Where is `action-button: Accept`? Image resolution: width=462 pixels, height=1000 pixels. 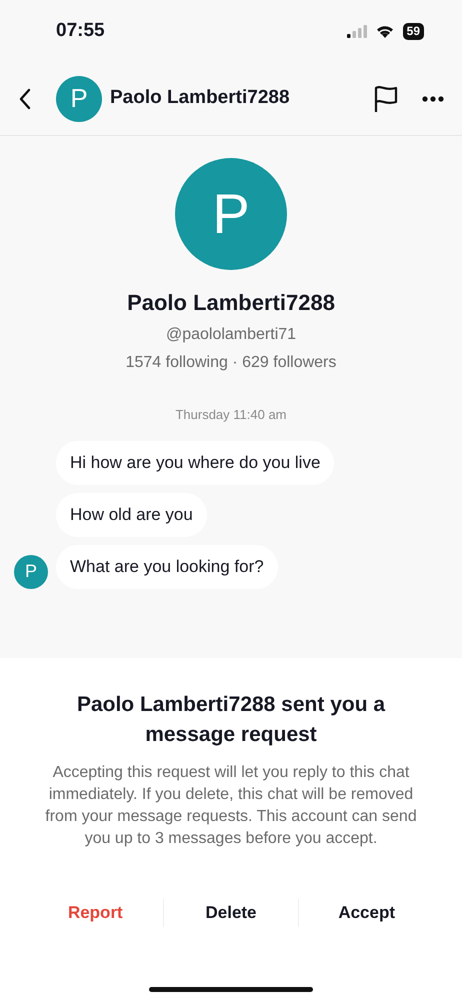 action-button: Accept is located at coordinates (366, 913).